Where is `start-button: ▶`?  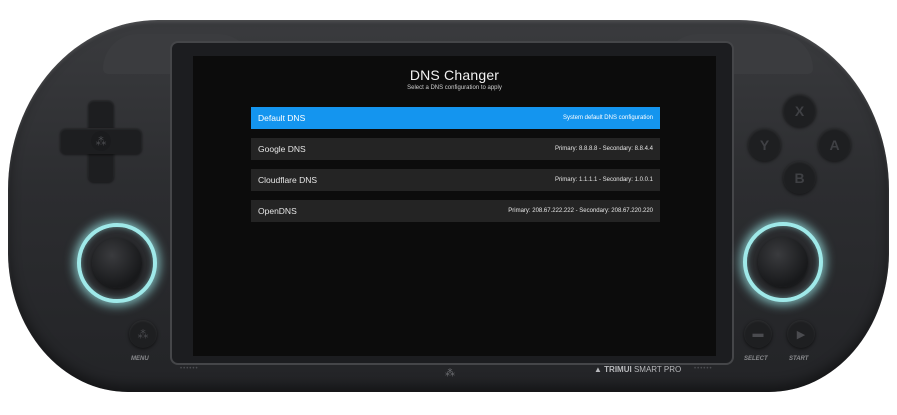 start-button: ▶ is located at coordinates (801, 334).